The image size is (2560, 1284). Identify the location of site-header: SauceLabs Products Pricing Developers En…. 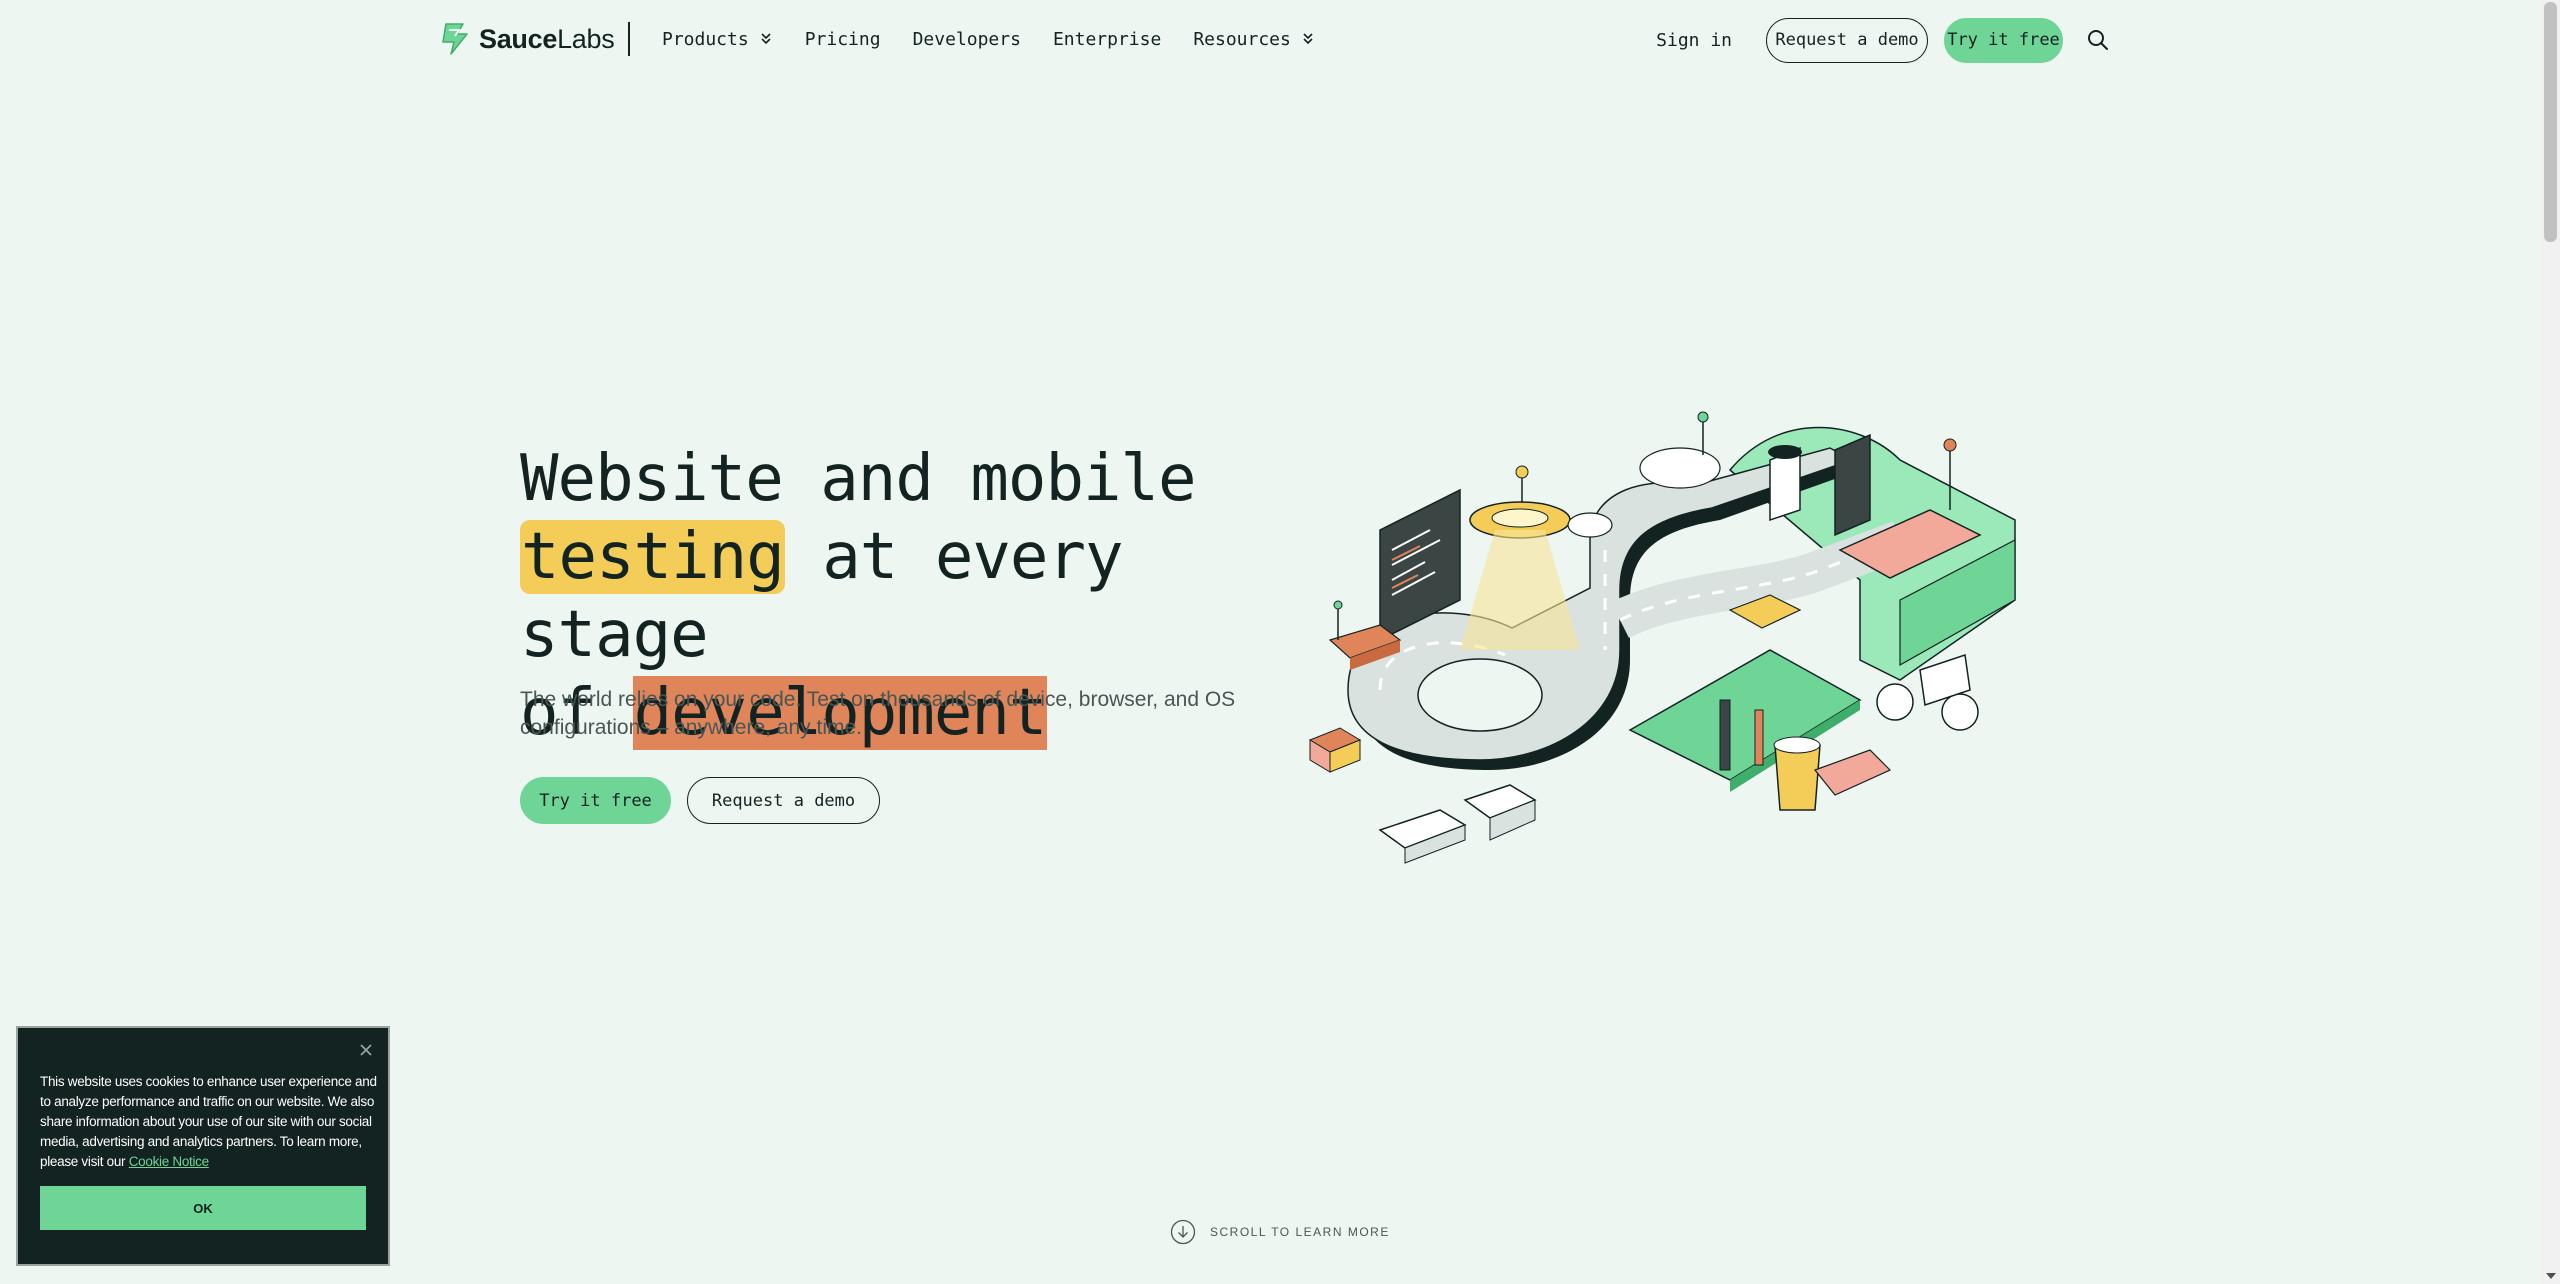
(1270, 40).